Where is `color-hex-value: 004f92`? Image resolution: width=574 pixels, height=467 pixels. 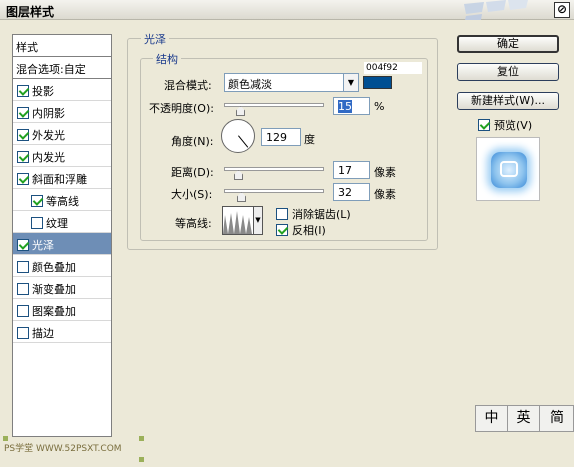 color-hex-value: 004f92 is located at coordinates (393, 68).